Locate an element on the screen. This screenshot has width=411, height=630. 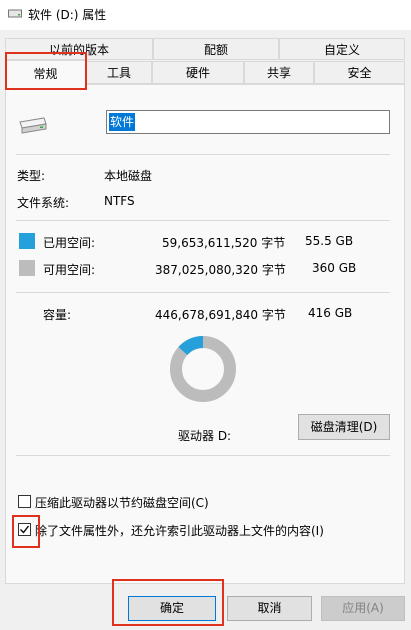
disk-usage-donut is located at coordinates (203, 369).